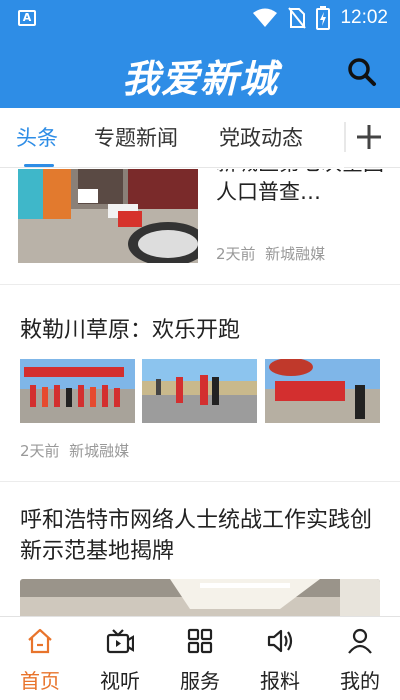  Describe the element at coordinates (261, 137) in the screenshot. I see `tab-party-affairs: 党政动态` at that location.